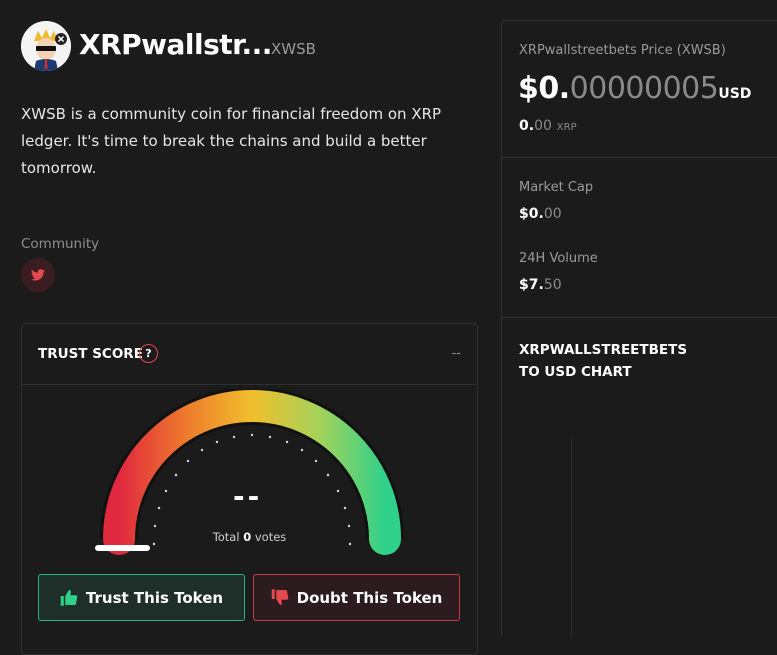 Image resolution: width=777 pixels, height=655 pixels. Describe the element at coordinates (279, 597) in the screenshot. I see `thumbs-down-icon` at that location.